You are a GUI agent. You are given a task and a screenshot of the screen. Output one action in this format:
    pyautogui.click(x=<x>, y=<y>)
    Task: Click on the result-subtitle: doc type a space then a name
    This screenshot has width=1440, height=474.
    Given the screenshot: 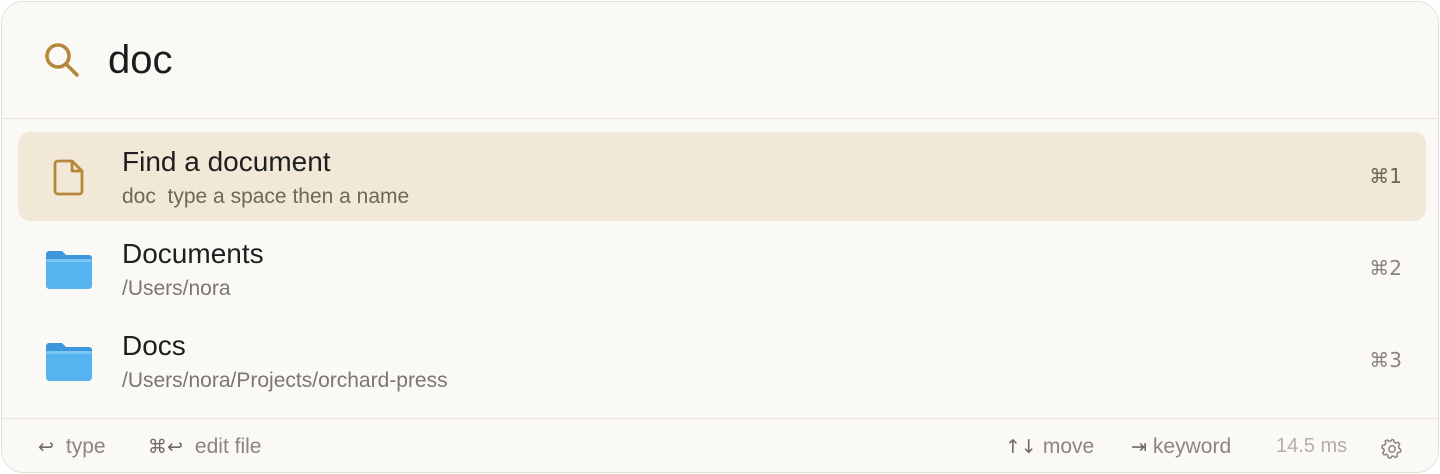 What is the action you would take?
    pyautogui.click(x=265, y=197)
    